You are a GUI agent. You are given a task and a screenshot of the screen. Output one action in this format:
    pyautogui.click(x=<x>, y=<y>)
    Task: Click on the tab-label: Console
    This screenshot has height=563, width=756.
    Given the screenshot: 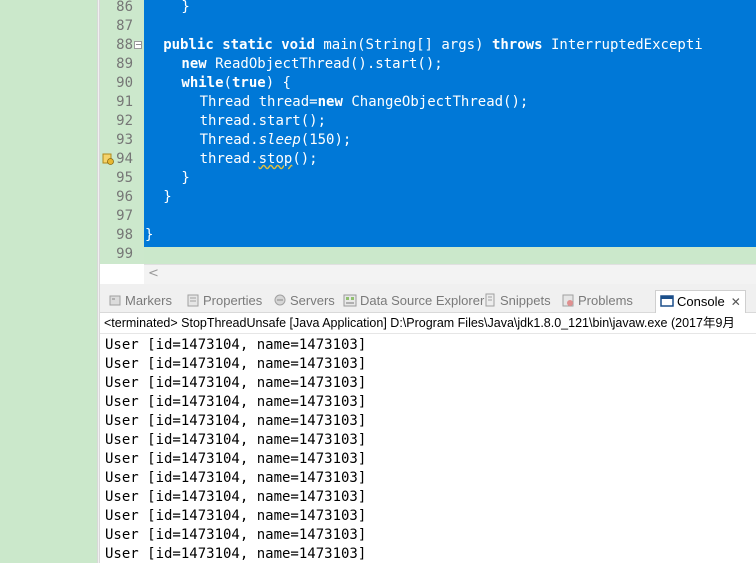 What is the action you would take?
    pyautogui.click(x=701, y=301)
    